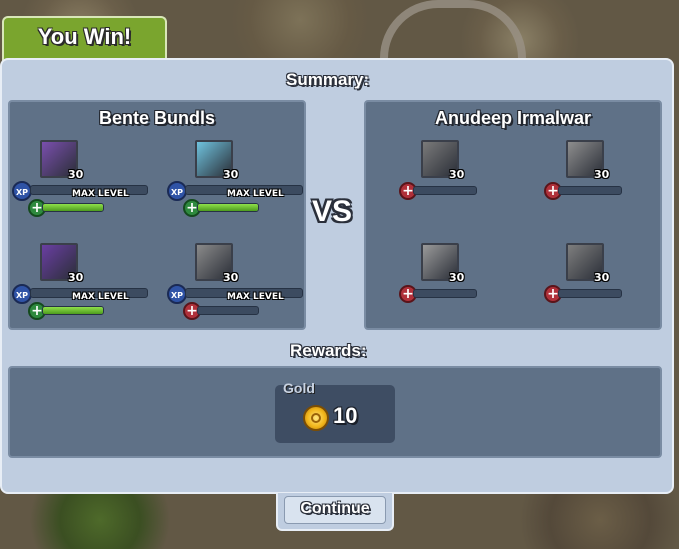 The width and height of the screenshot is (679, 549). I want to click on vs-label: VS, so click(332, 211).